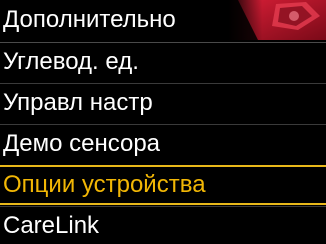 Image resolution: width=326 pixels, height=244 pixels. What do you see at coordinates (277, 20) in the screenshot?
I see `header-device-artwork` at bounding box center [277, 20].